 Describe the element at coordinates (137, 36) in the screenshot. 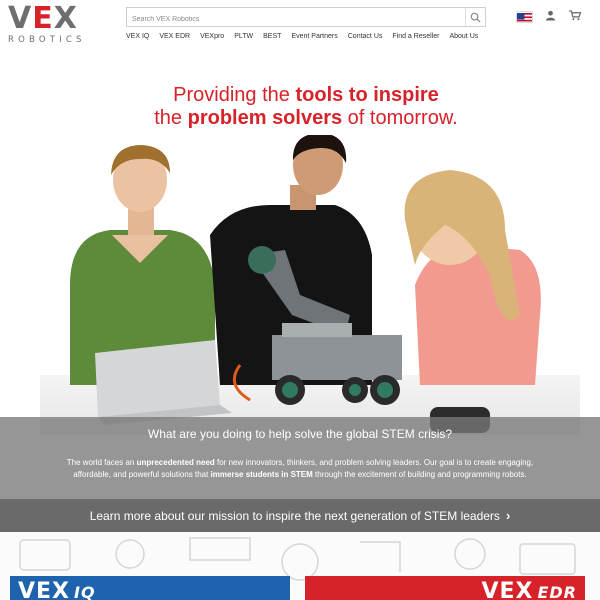

I see `nav-vex-iq: VEX IQ` at that location.